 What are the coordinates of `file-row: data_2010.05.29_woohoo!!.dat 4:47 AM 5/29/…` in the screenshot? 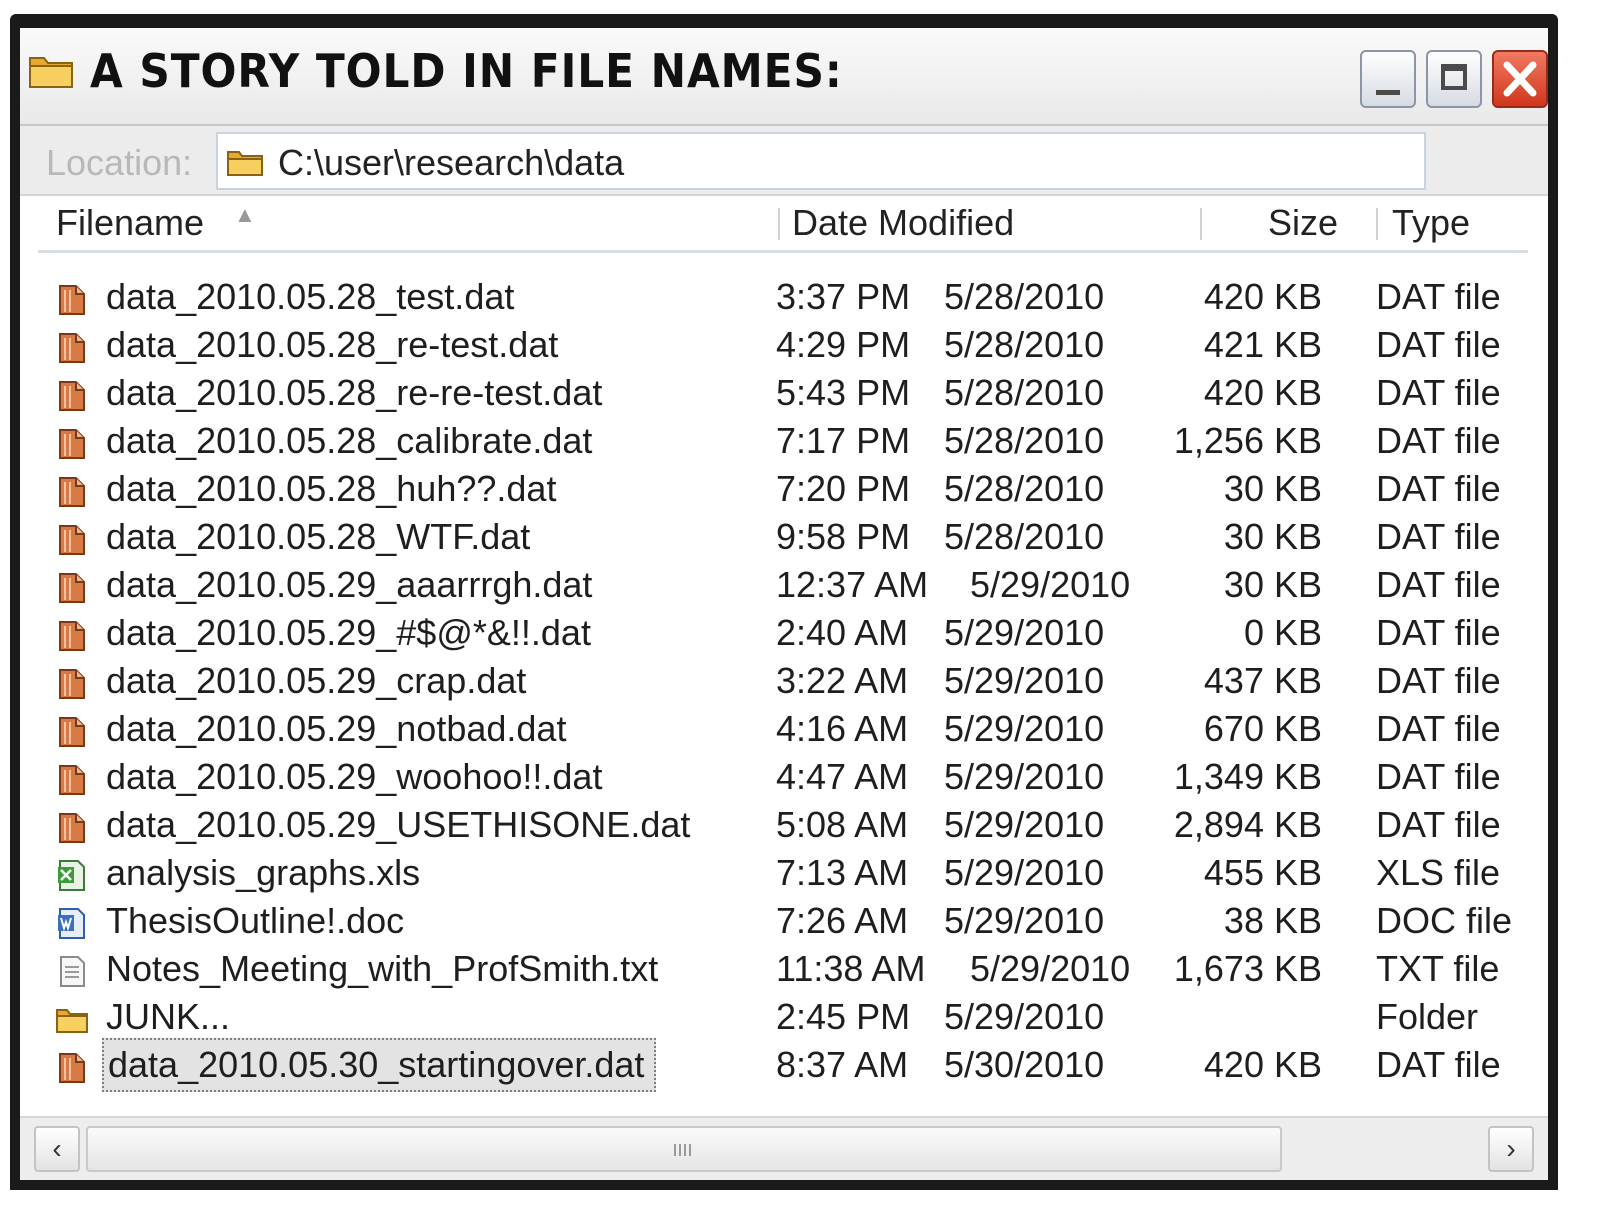 It's located at (784, 778).